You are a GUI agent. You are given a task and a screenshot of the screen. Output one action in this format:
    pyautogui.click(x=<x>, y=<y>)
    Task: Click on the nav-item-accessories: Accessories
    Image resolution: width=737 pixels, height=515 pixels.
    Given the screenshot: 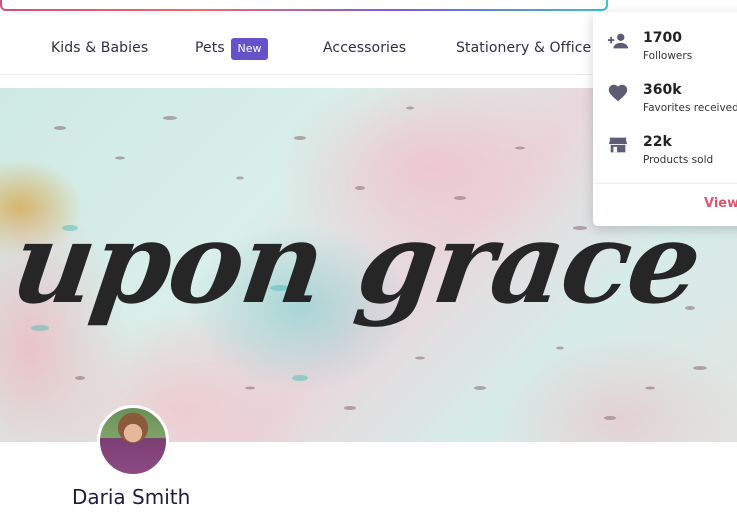 What is the action you would take?
    pyautogui.click(x=364, y=48)
    